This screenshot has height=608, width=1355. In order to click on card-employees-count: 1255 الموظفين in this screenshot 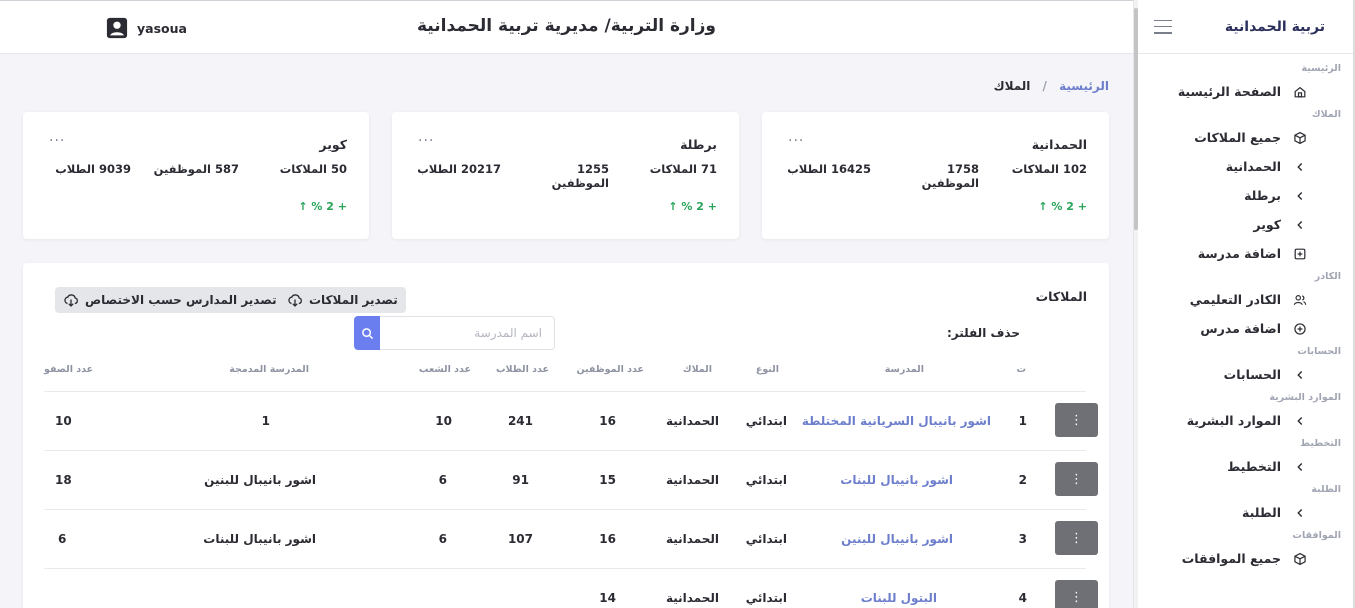, I will do `click(580, 176)`.